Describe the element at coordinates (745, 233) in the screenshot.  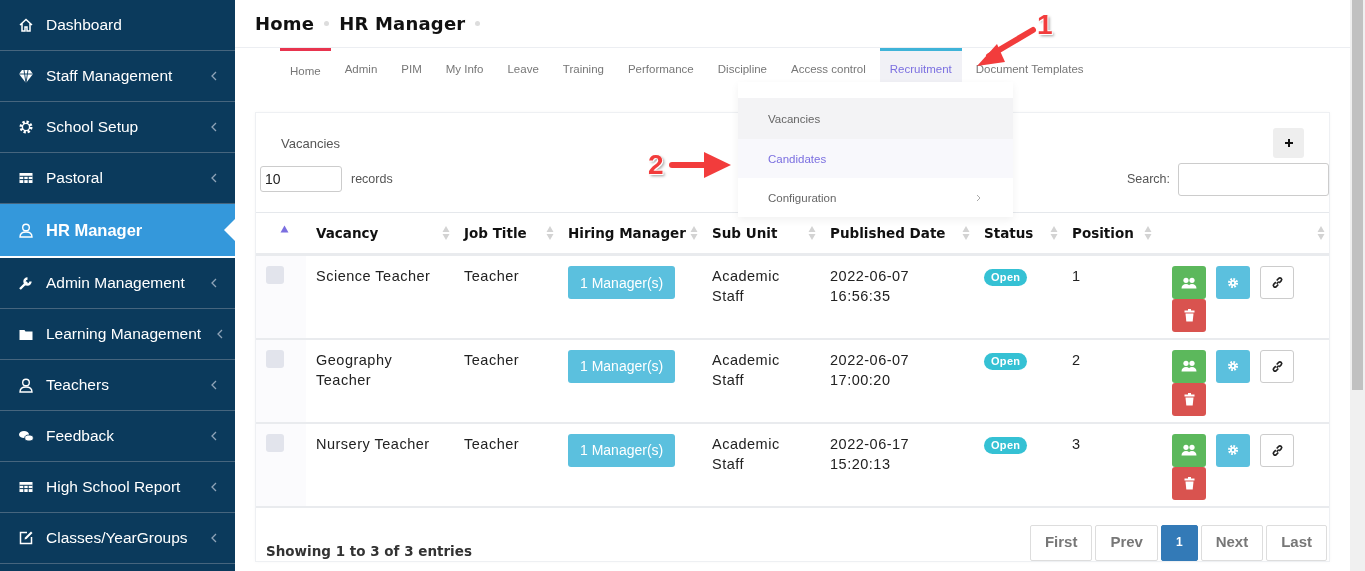
I see `column-header: Sub Unit` at that location.